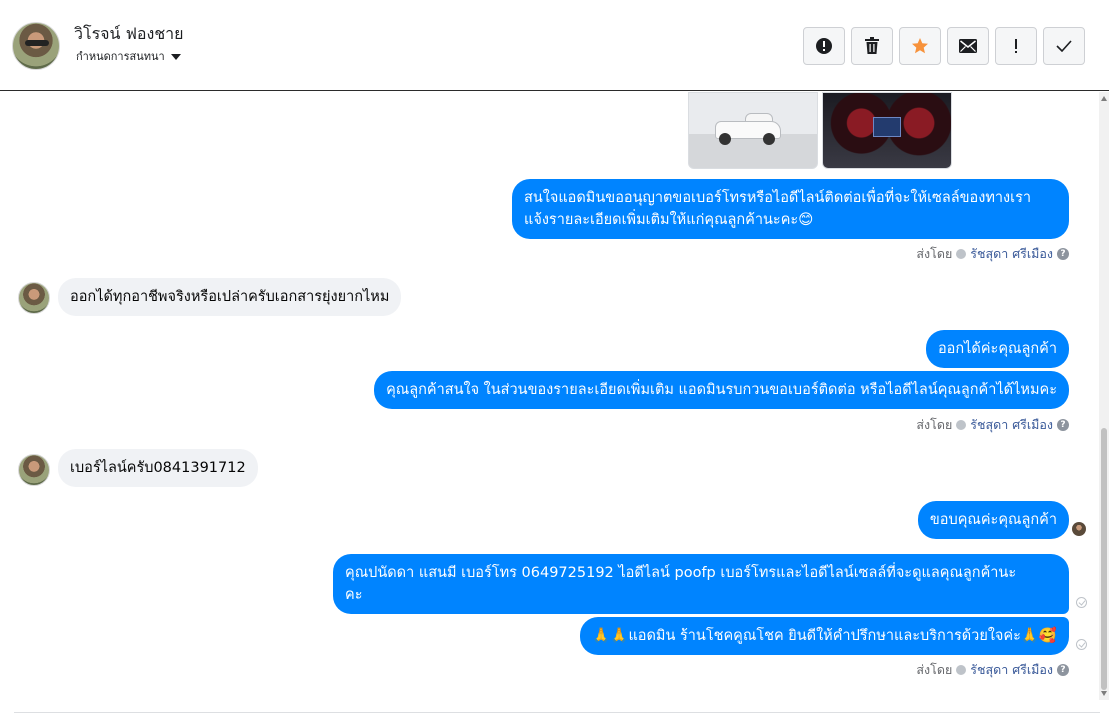 The image size is (1109, 714). Describe the element at coordinates (175, 57) in the screenshot. I see `caret-down-icon` at that location.